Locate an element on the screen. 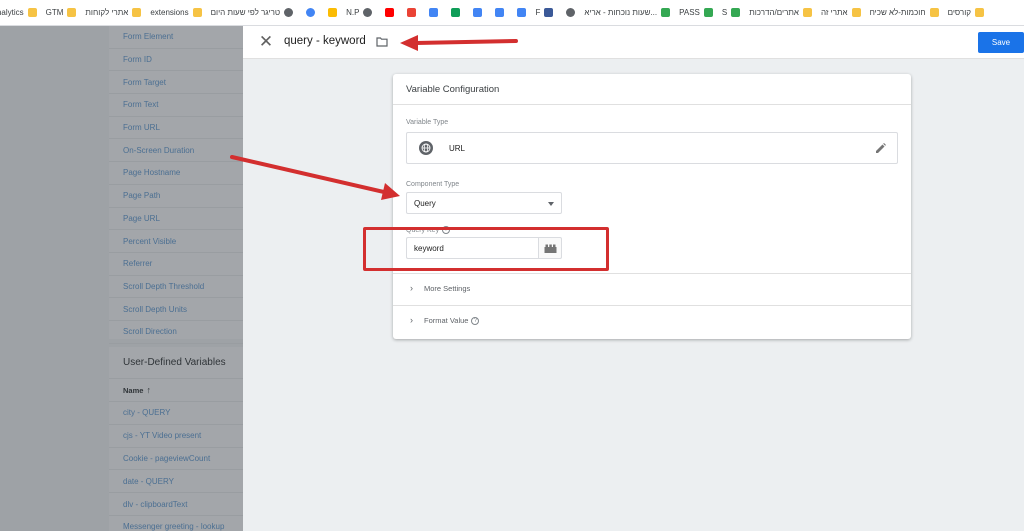 The width and height of the screenshot is (1024, 531). user-defined-variable-item: city - QUERY is located at coordinates (176, 413).